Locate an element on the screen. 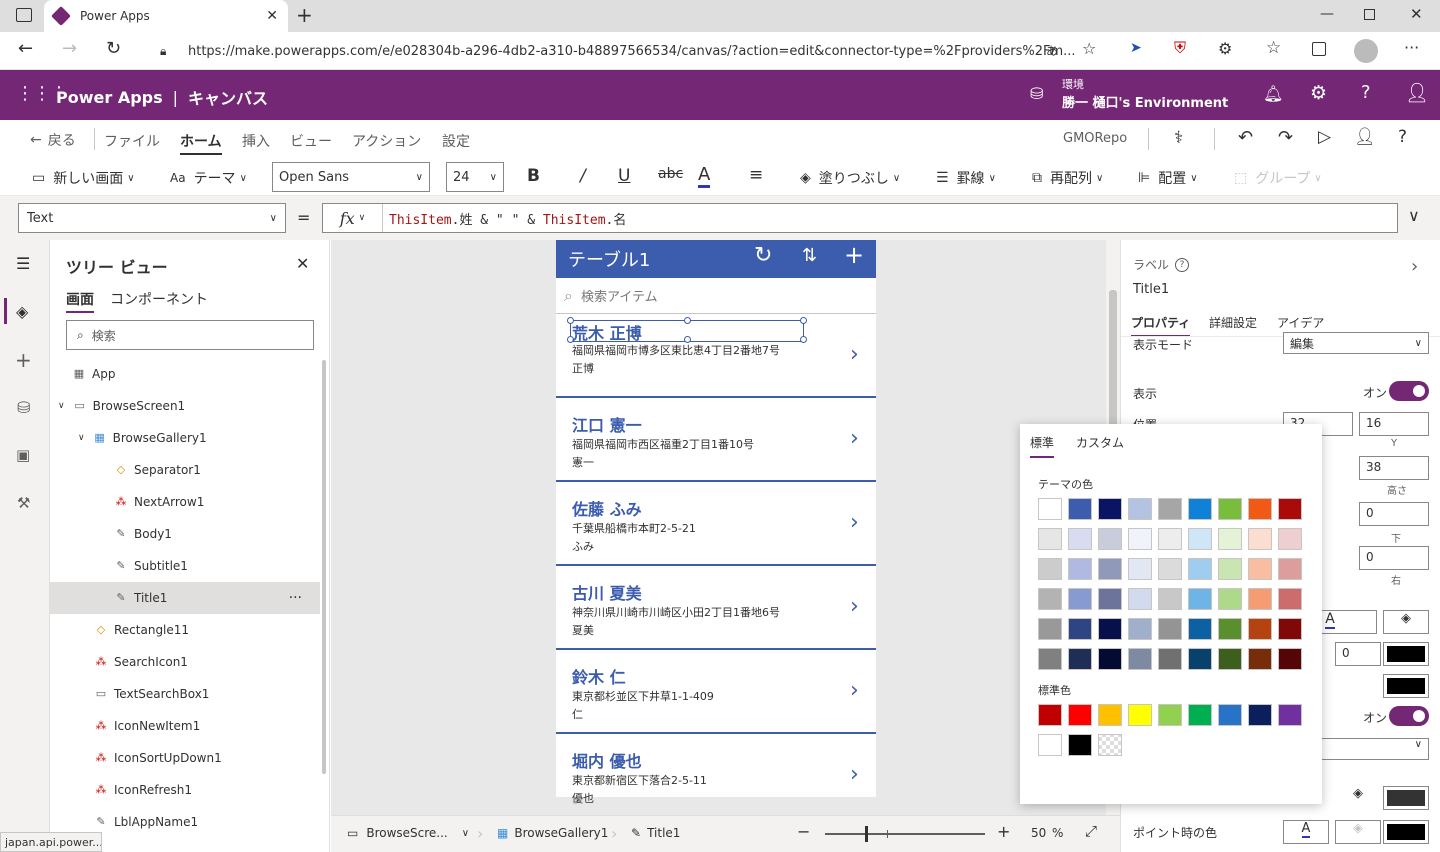 The width and height of the screenshot is (1440, 852). environment-picker: 環境 勝一 樋口's Environment is located at coordinates (1145, 93).